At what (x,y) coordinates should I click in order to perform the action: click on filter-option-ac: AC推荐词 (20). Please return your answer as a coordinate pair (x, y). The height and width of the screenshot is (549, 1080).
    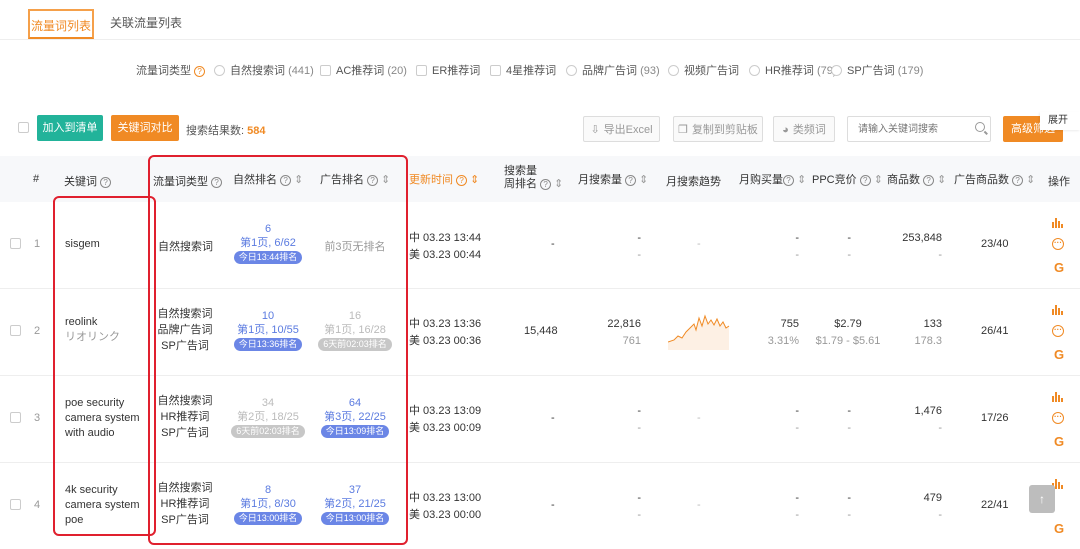
    Looking at the image, I should click on (363, 70).